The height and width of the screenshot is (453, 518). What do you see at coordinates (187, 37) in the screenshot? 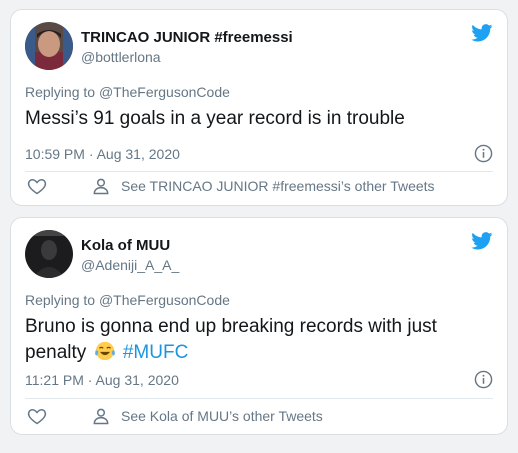
I see `author-name: TRINCAO JUNIOR #freemessi` at bounding box center [187, 37].